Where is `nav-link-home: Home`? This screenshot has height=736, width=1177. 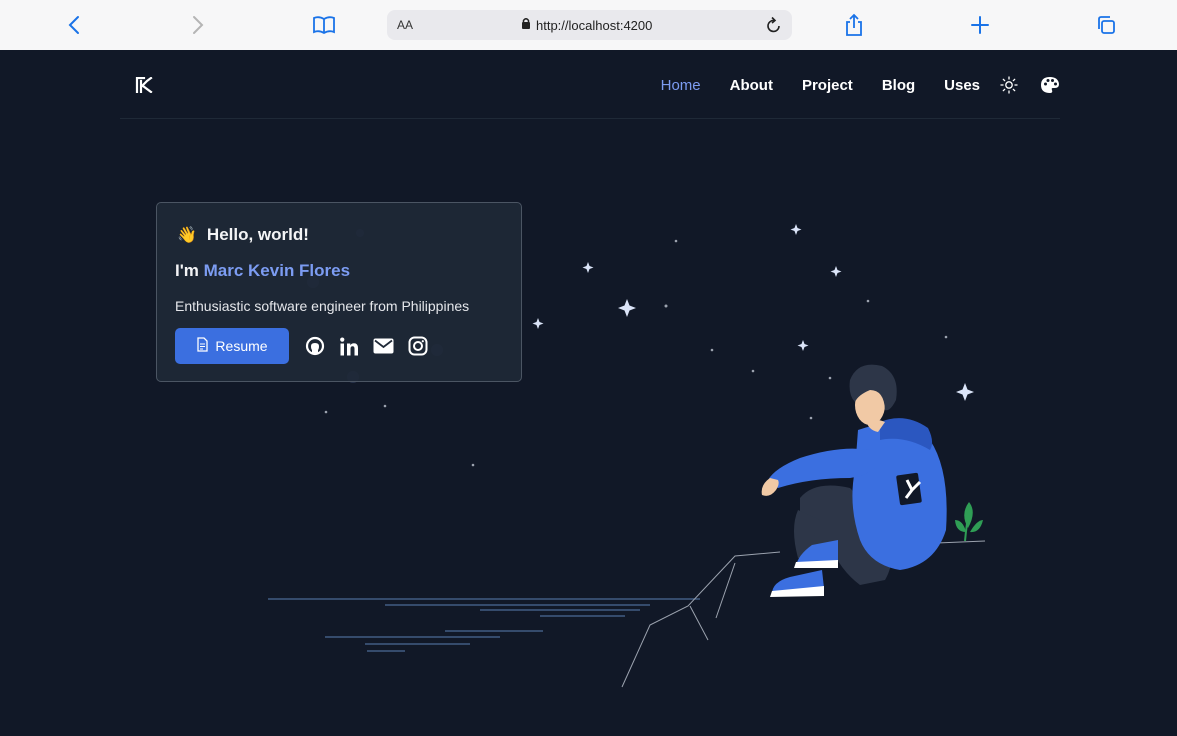
nav-link-home: Home is located at coordinates (681, 85).